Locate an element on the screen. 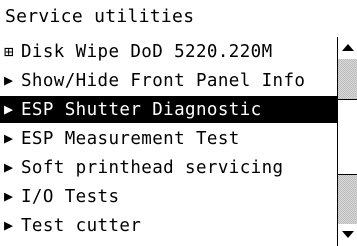 Image resolution: width=357 pixels, height=246 pixels. scroll-up-button is located at coordinates (347, 48).